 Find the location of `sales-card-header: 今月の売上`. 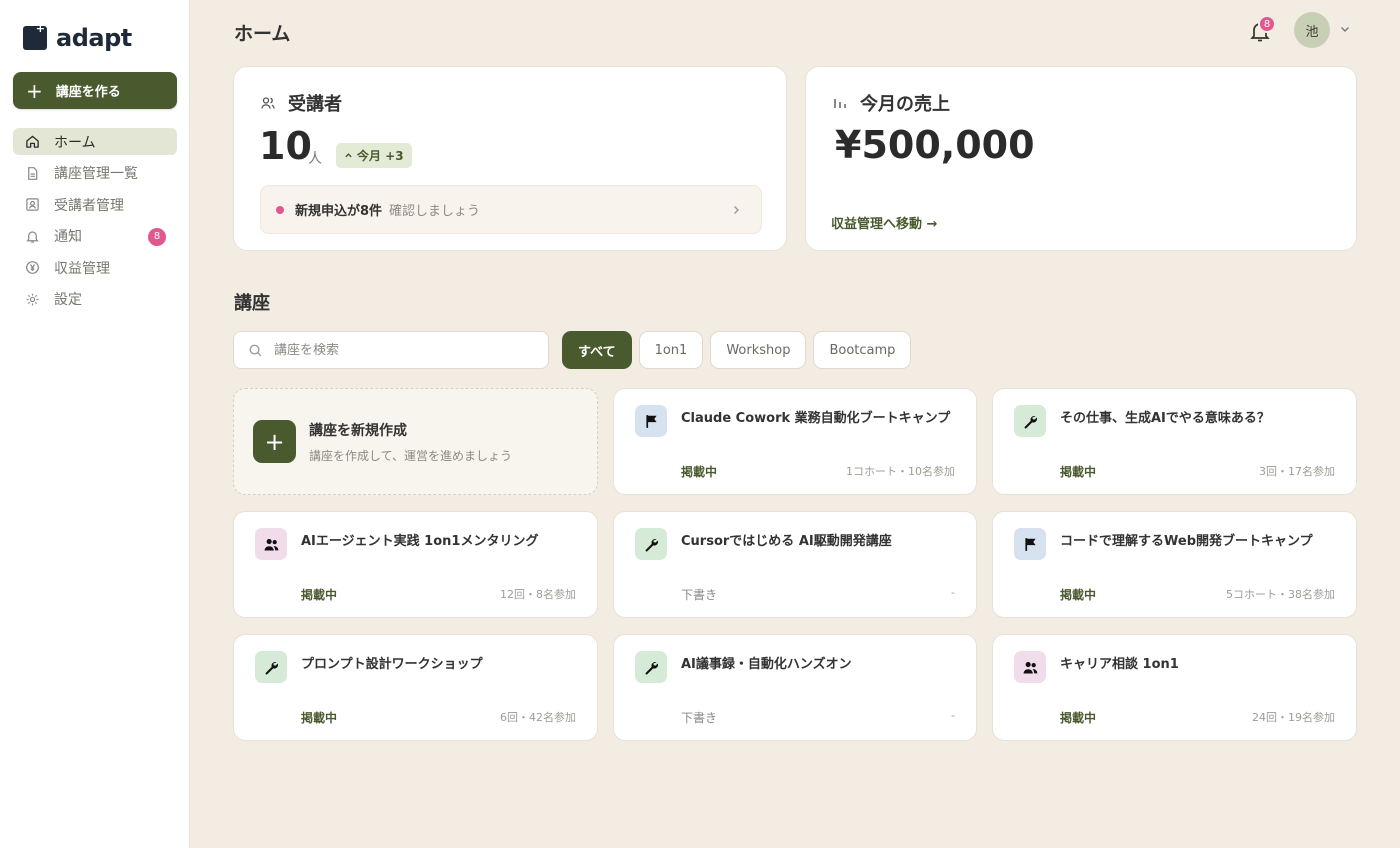

sales-card-header: 今月の売上 is located at coordinates (891, 103).